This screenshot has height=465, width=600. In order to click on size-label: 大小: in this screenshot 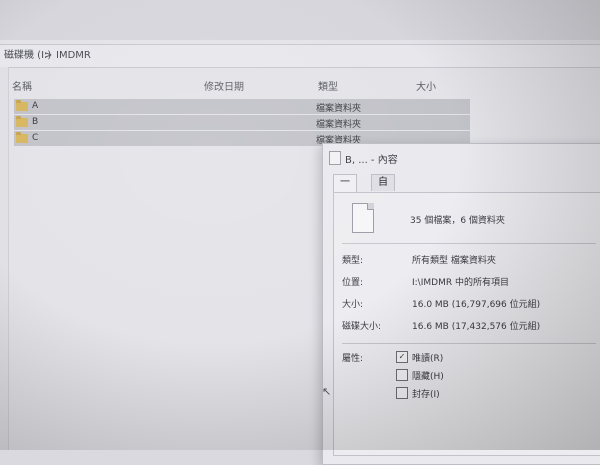, I will do `click(353, 305)`.